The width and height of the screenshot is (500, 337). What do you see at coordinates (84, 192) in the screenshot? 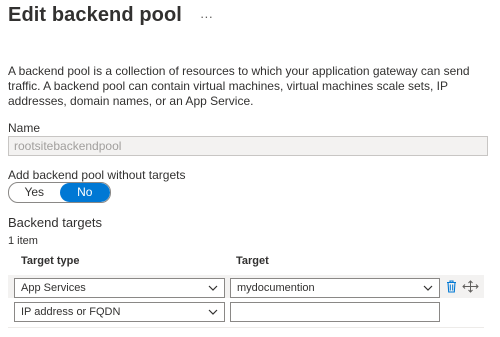
I see `toggle-option-no: No` at bounding box center [84, 192].